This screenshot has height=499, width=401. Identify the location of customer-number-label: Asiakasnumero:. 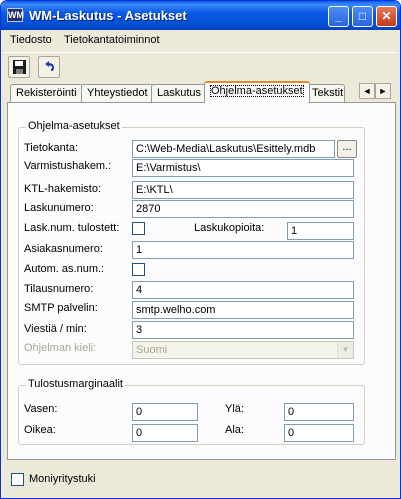
(63, 249).